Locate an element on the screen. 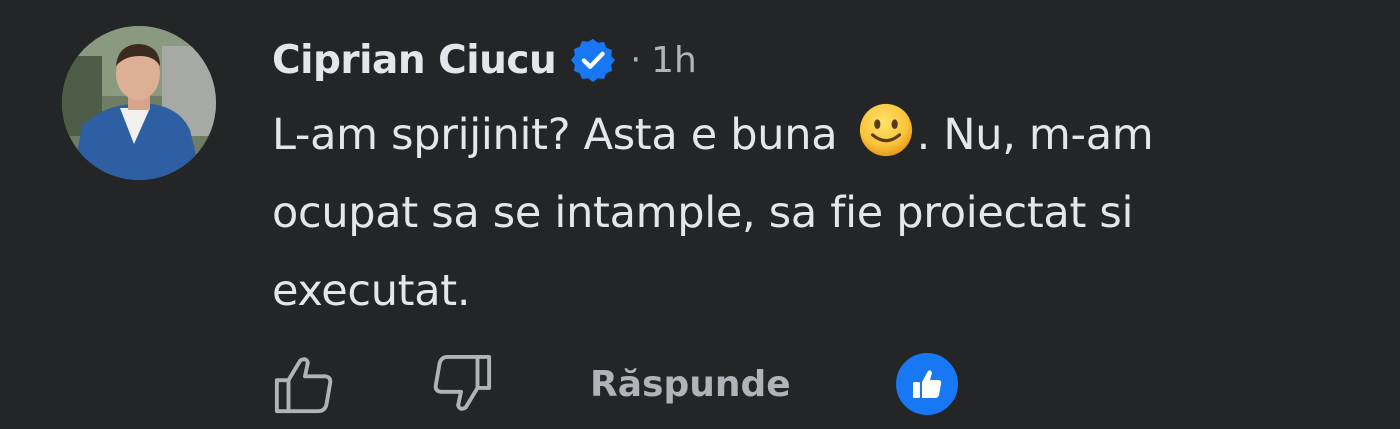  comment-text-part-1: L-am sprijinit? Asta e buna is located at coordinates (561, 135).